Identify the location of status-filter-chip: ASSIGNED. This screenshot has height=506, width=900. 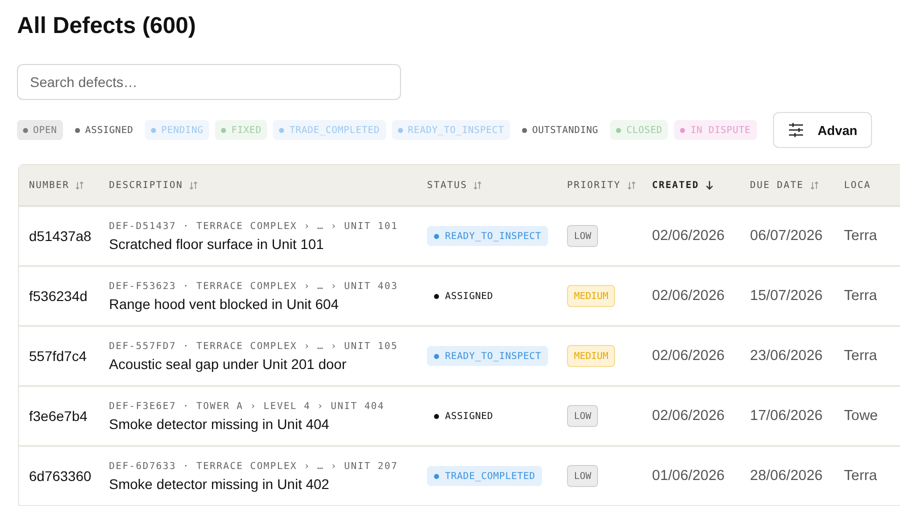
(104, 130).